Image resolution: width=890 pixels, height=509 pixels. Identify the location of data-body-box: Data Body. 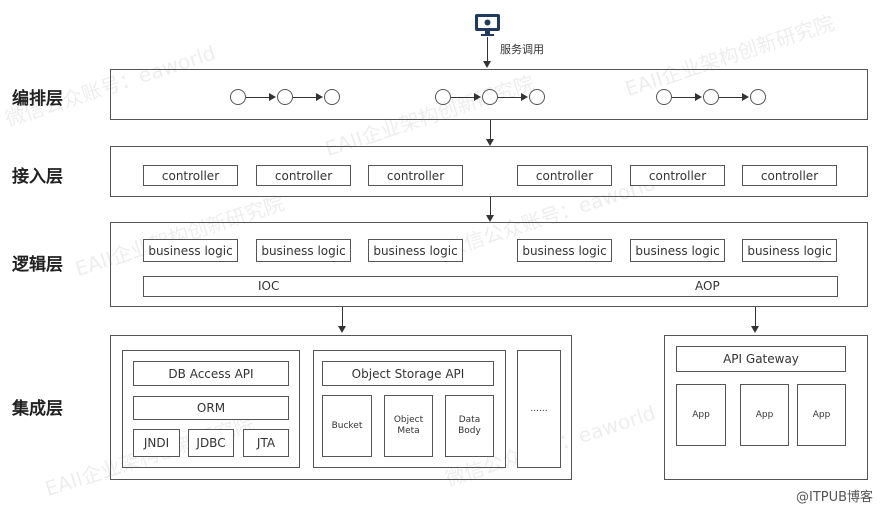
(469, 426).